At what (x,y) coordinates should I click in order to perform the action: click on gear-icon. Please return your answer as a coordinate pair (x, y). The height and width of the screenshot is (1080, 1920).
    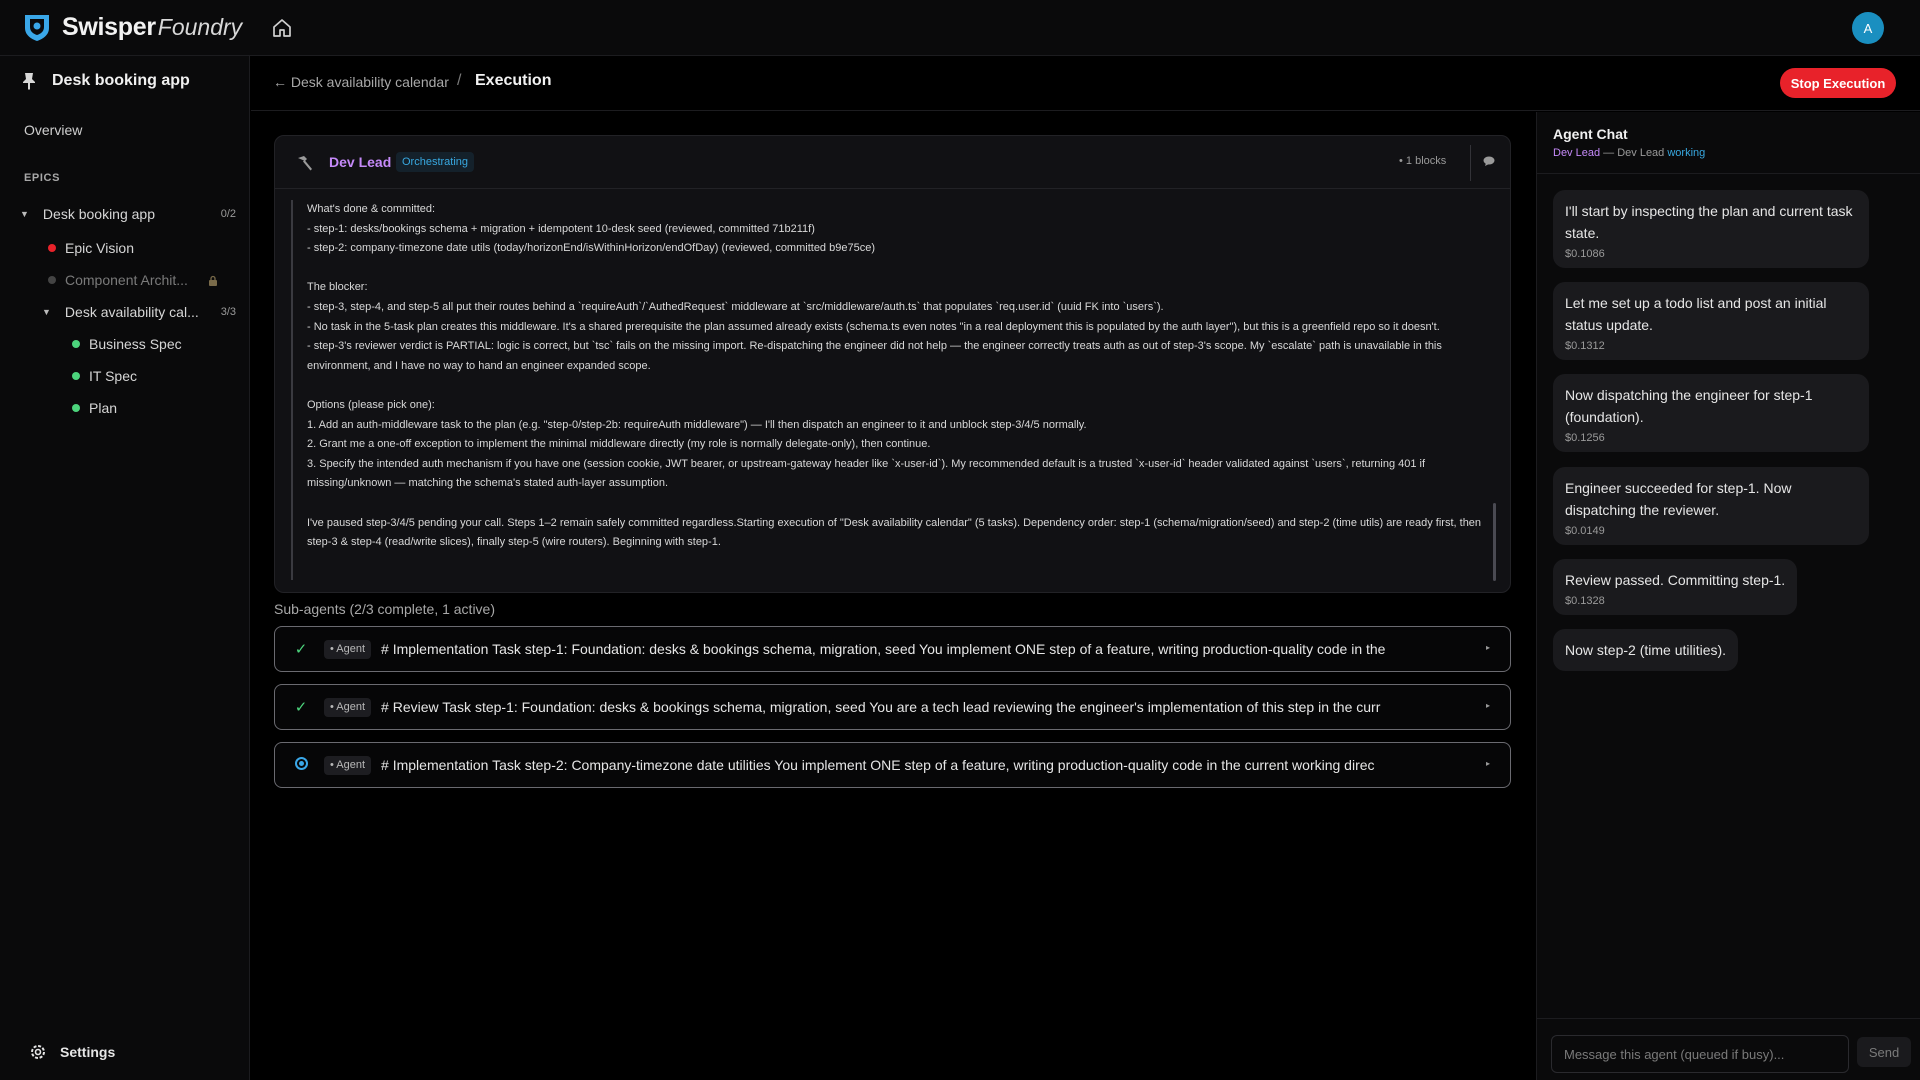
    Looking at the image, I should click on (38, 1052).